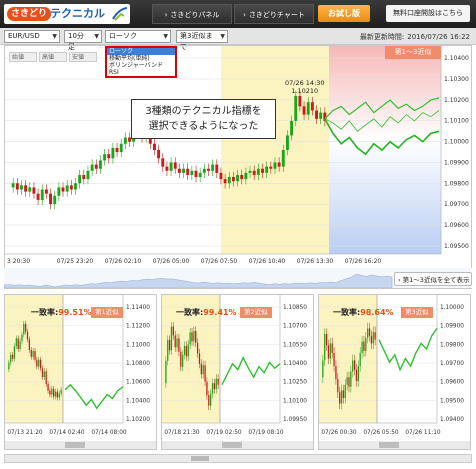 The width and height of the screenshot is (476, 469). I want to click on panel-y-tick: 1.09500, so click(452, 401).